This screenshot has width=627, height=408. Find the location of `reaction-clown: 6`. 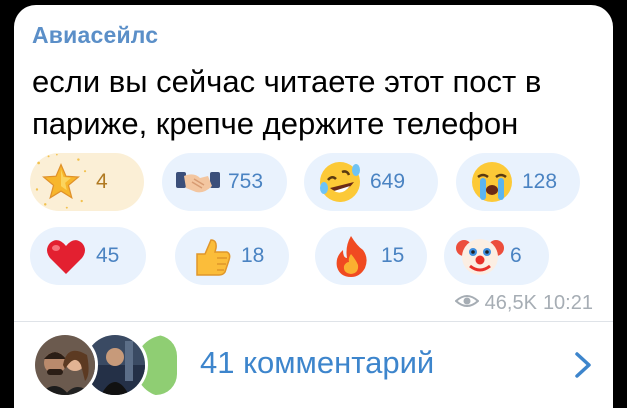

reaction-clown: 6 is located at coordinates (496, 256).